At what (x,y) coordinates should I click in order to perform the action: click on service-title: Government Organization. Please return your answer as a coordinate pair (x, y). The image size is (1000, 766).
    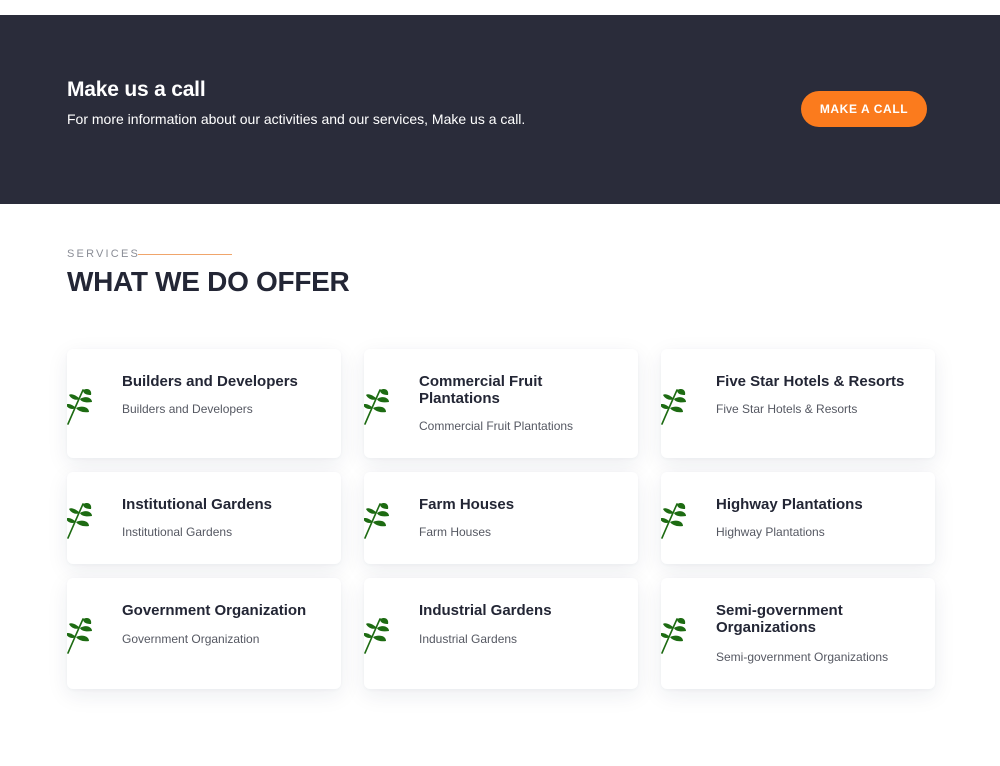
    Looking at the image, I should click on (214, 610).